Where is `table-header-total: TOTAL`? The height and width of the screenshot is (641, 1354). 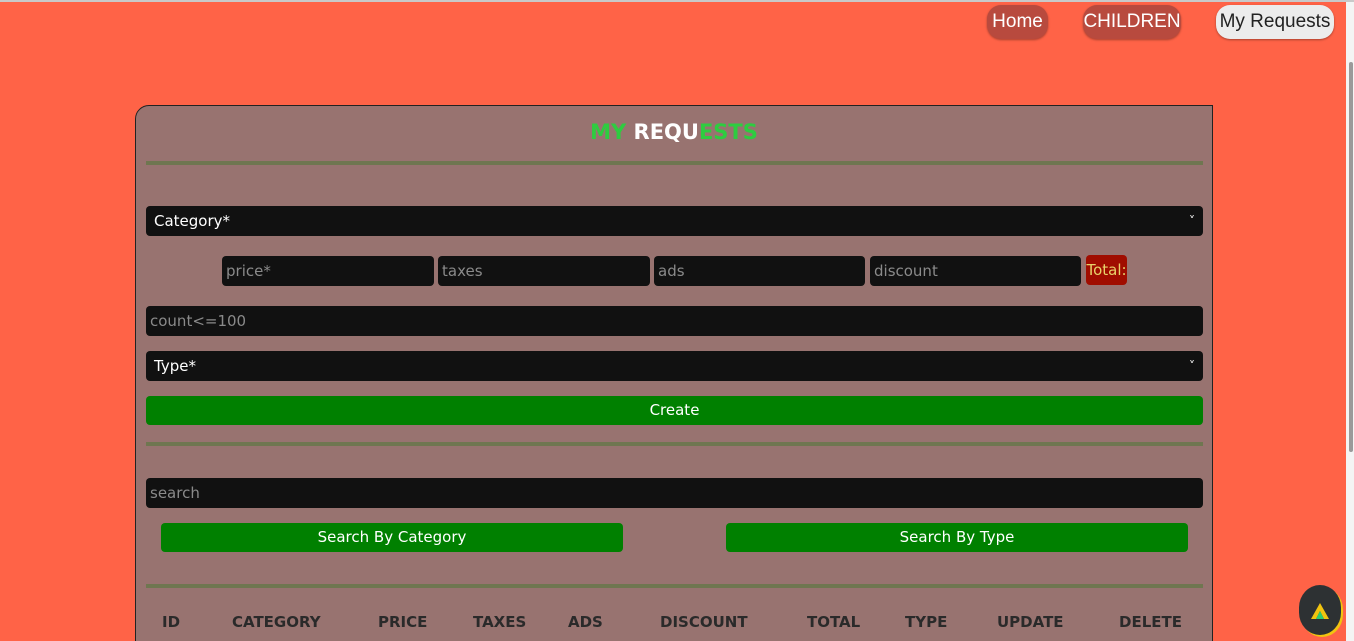 table-header-total: TOTAL is located at coordinates (834, 622).